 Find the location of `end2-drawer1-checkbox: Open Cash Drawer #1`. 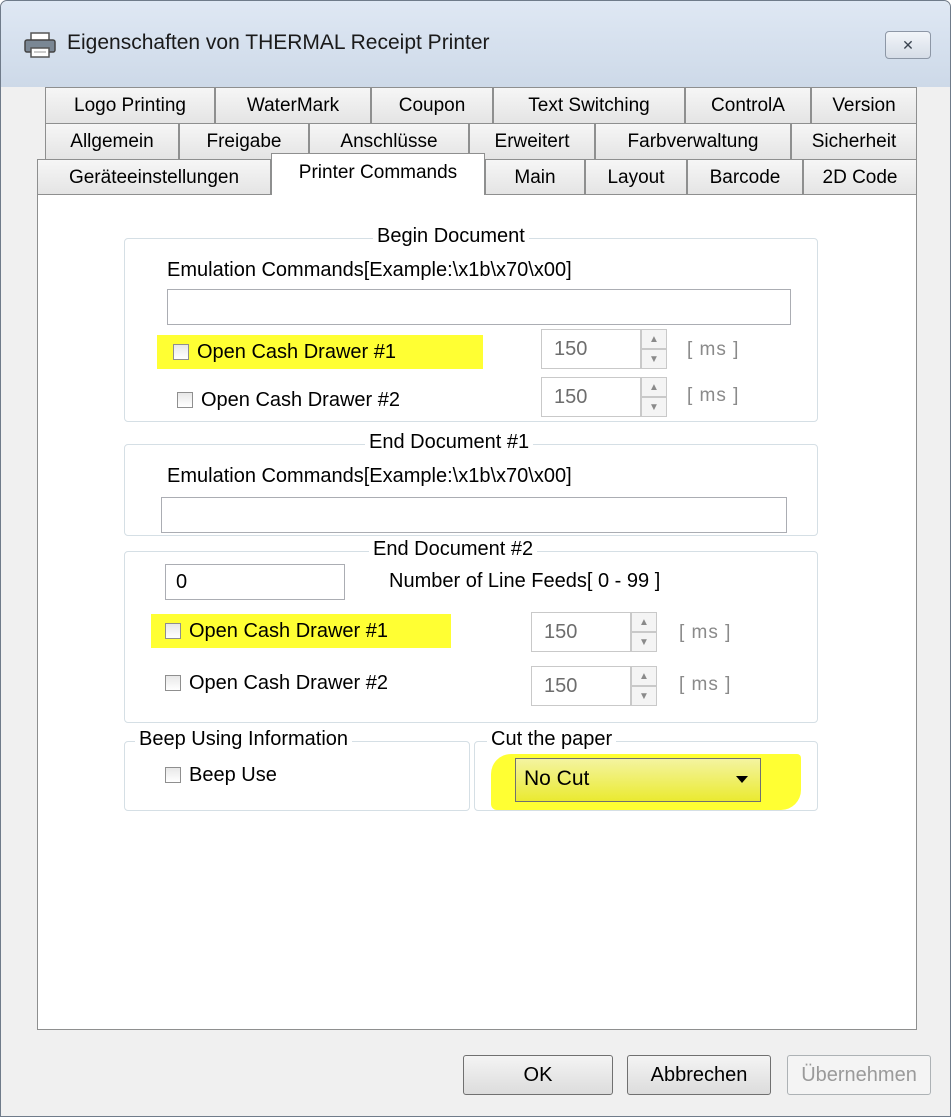

end2-drawer1-checkbox: Open Cash Drawer #1 is located at coordinates (301, 631).